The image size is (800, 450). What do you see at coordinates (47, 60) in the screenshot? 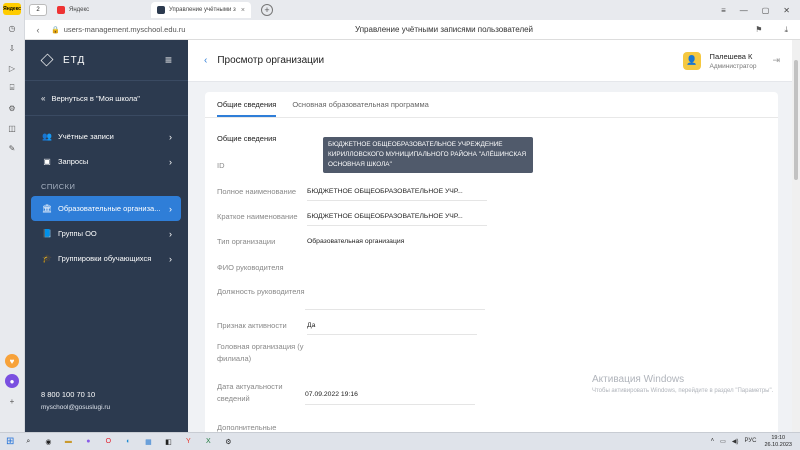
I see `logo-icon` at bounding box center [47, 60].